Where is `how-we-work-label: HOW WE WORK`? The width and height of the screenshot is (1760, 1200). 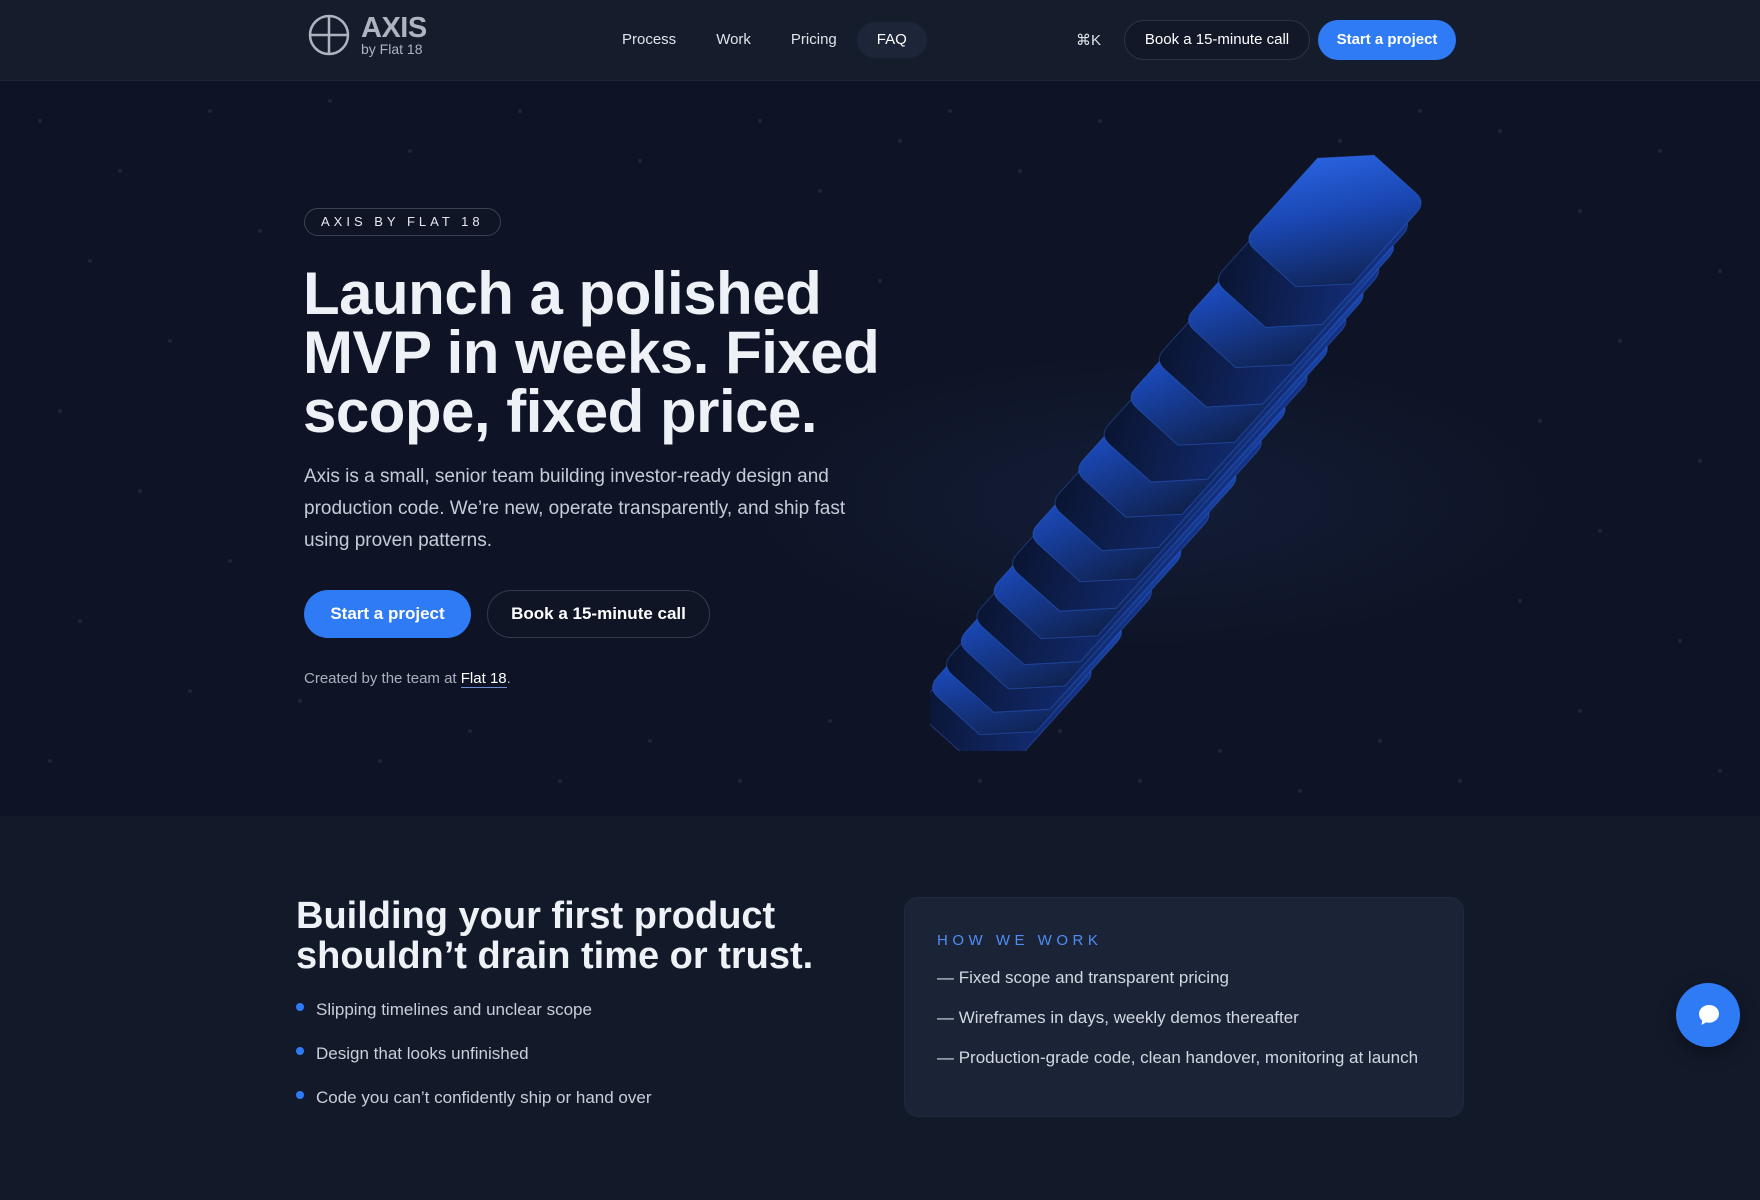 how-we-work-label: HOW WE WORK is located at coordinates (1020, 940).